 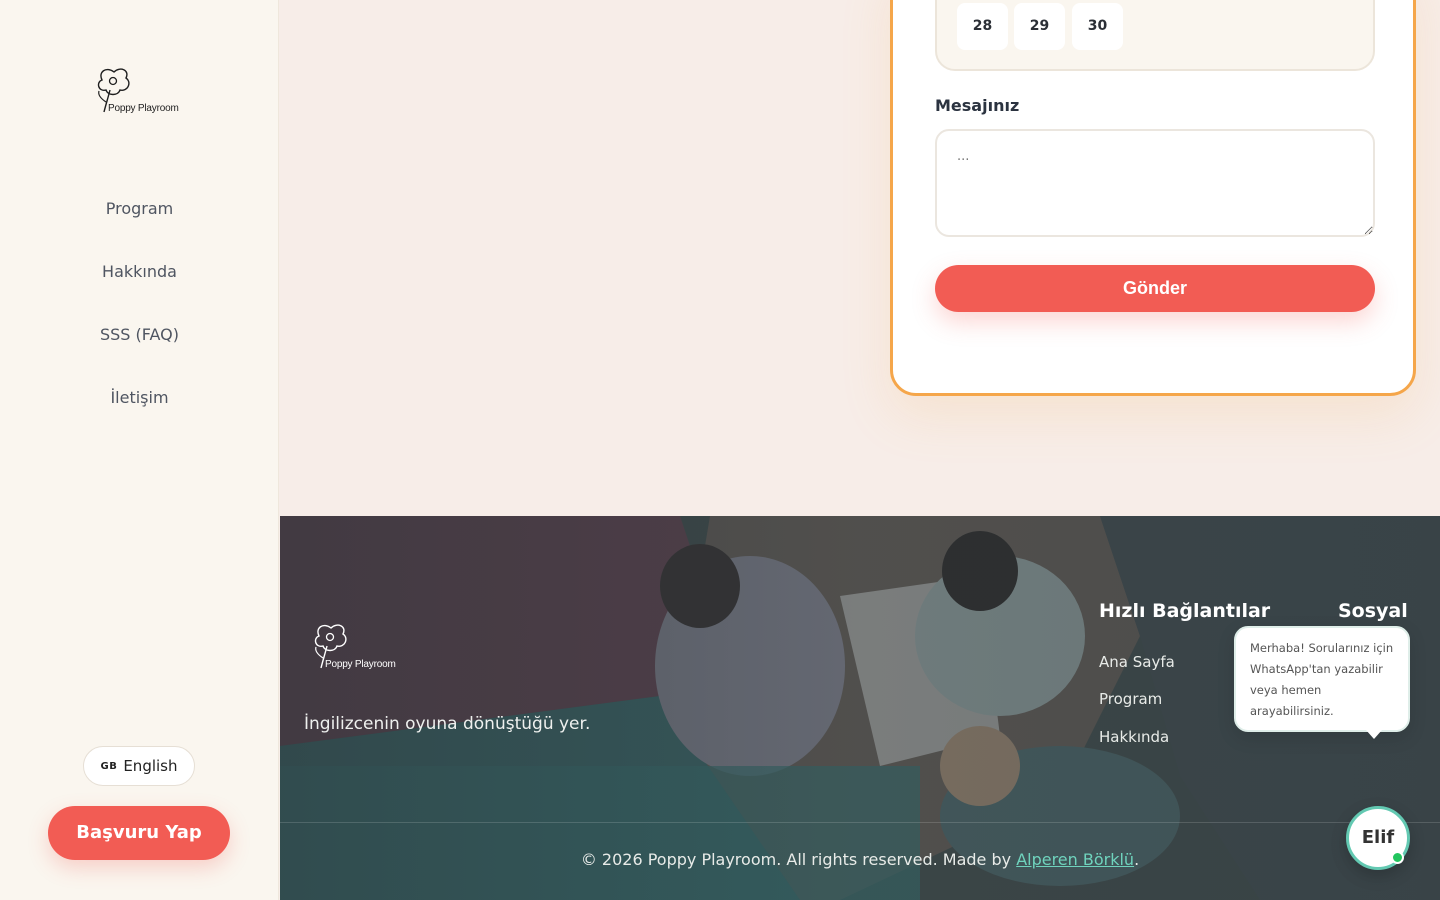 I want to click on language-label: English, so click(x=150, y=766).